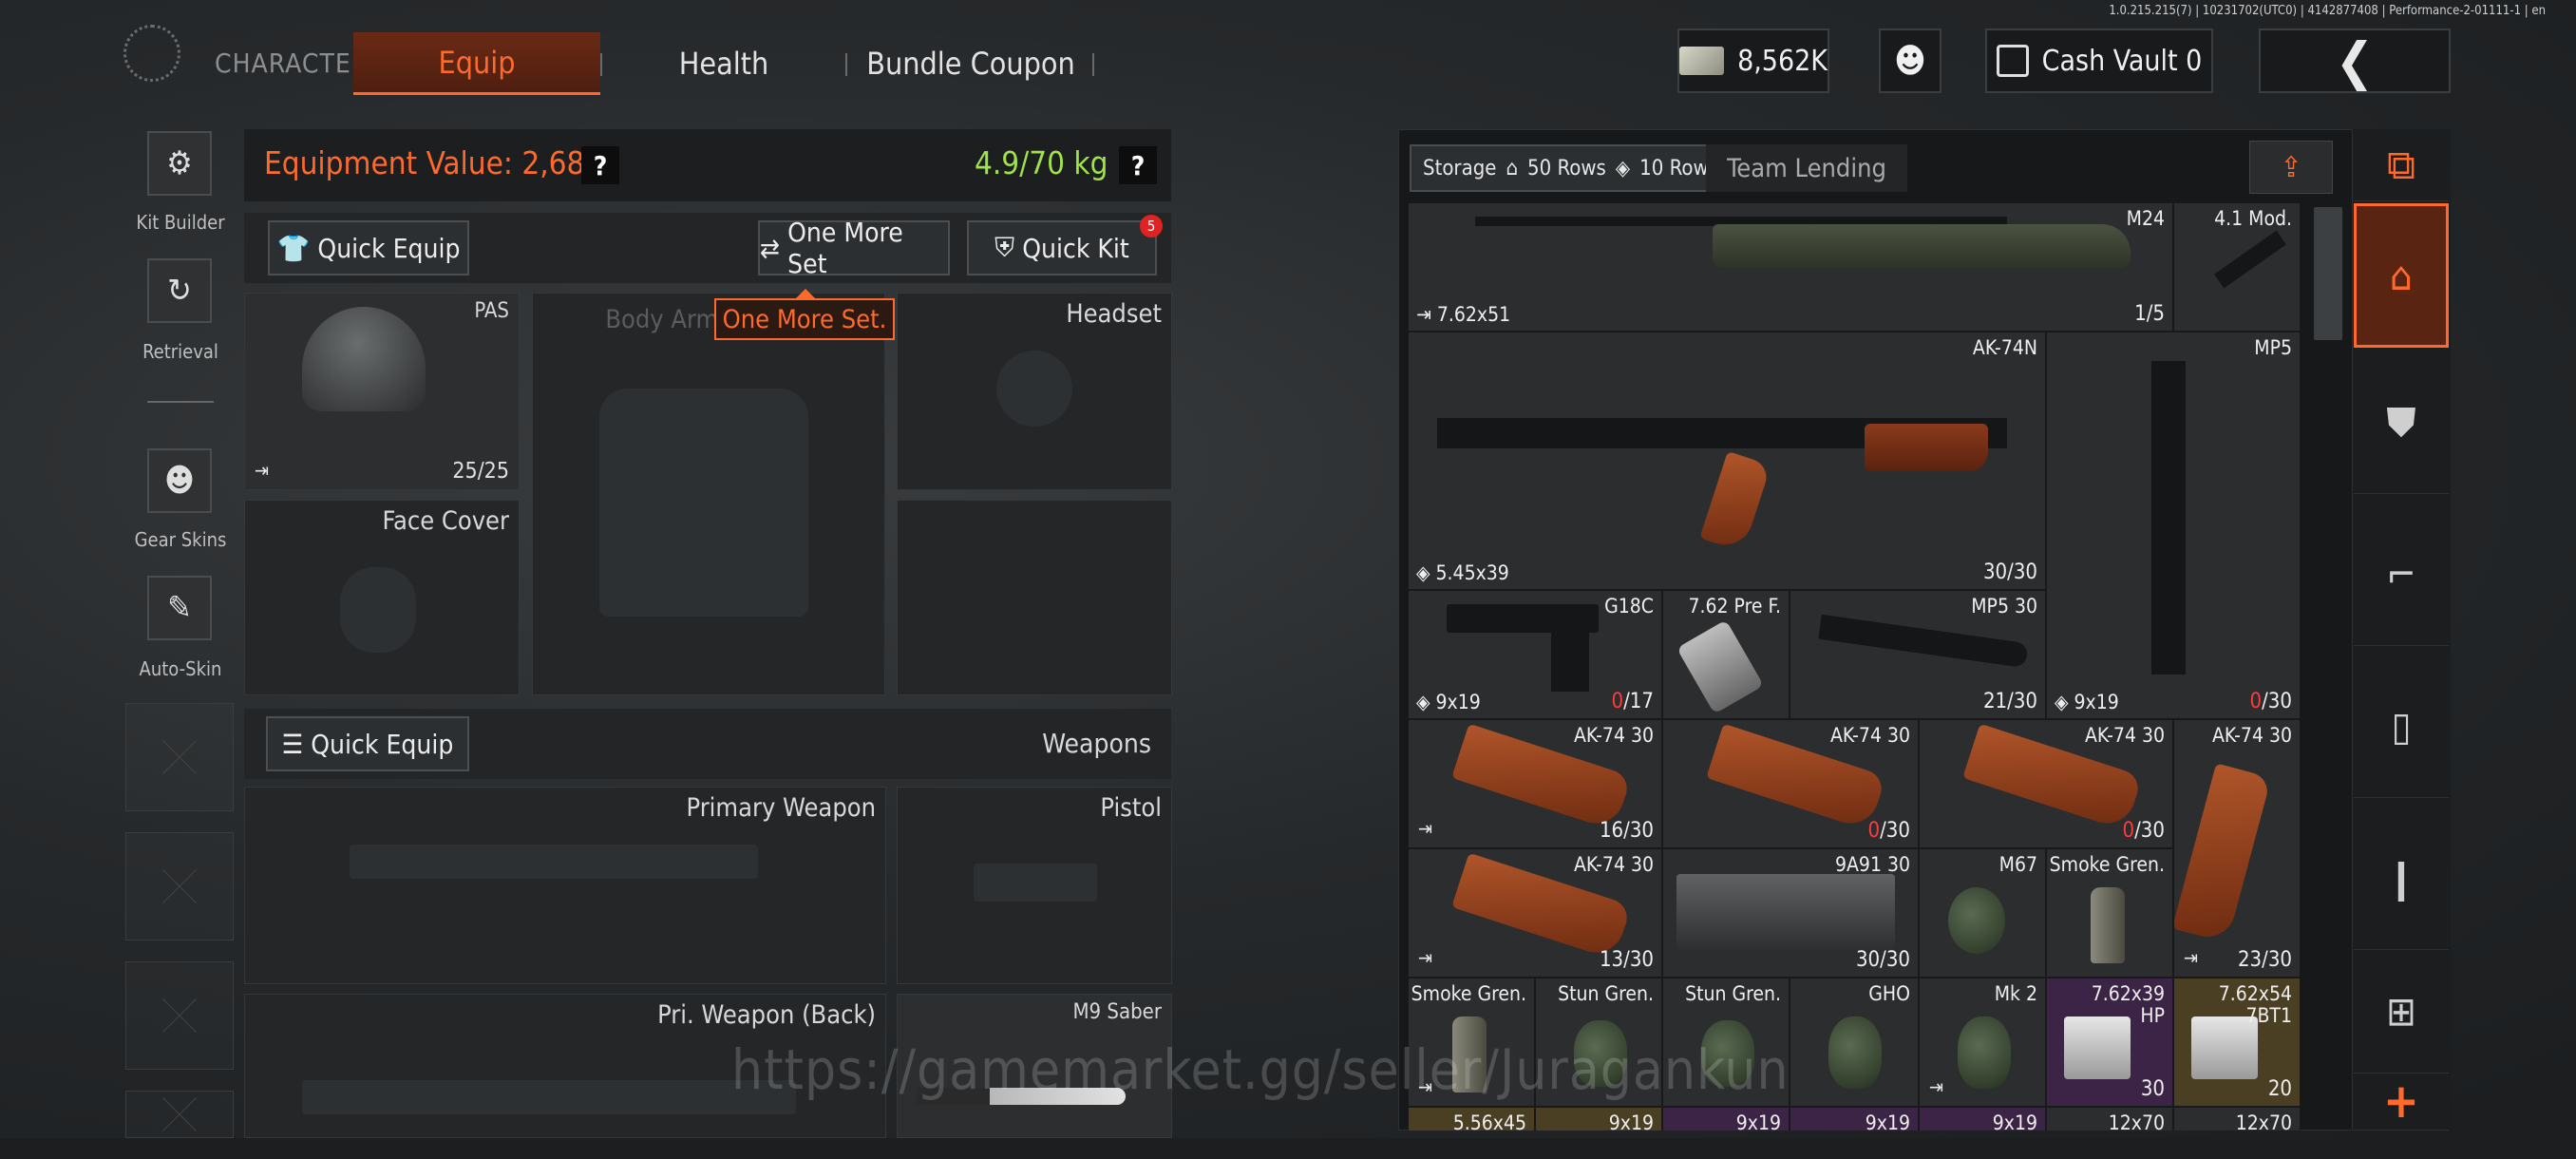 The image size is (2576, 1159). I want to click on face-cover-slot: Face Cover, so click(382, 597).